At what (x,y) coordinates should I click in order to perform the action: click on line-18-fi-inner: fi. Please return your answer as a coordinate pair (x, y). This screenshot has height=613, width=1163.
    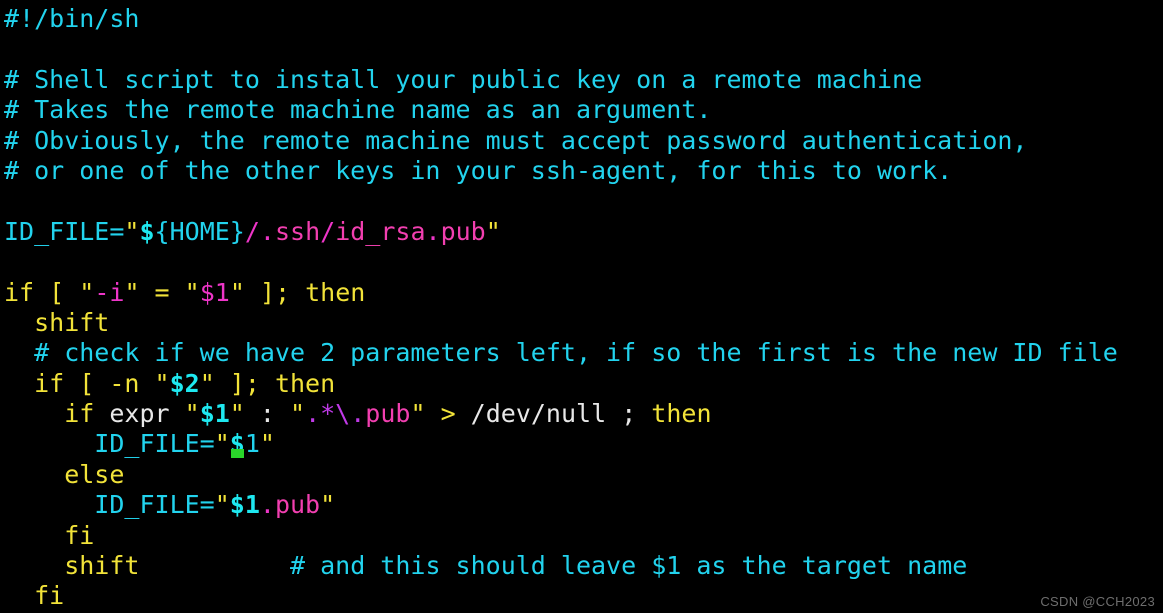
    Looking at the image, I should click on (581, 536).